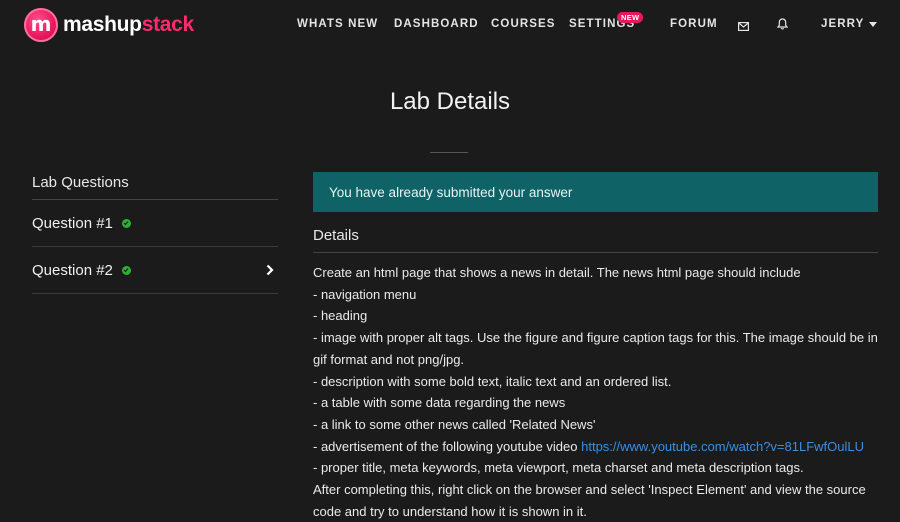 This screenshot has height=522, width=900. What do you see at coordinates (72, 270) in the screenshot?
I see `question-label: Question #2` at bounding box center [72, 270].